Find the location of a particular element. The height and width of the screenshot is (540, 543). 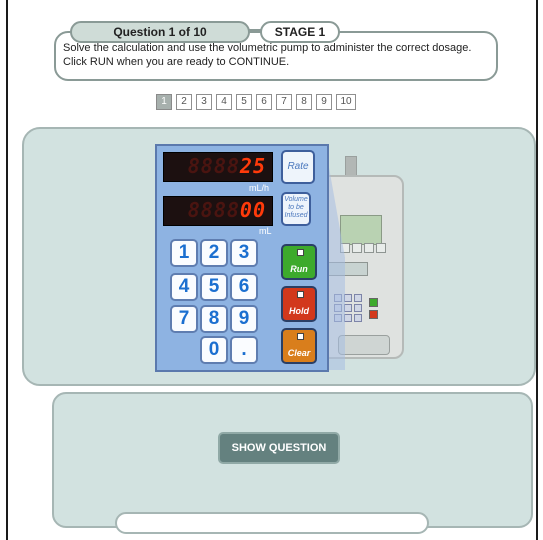

hold-indicator-icon is located at coordinates (300, 294).